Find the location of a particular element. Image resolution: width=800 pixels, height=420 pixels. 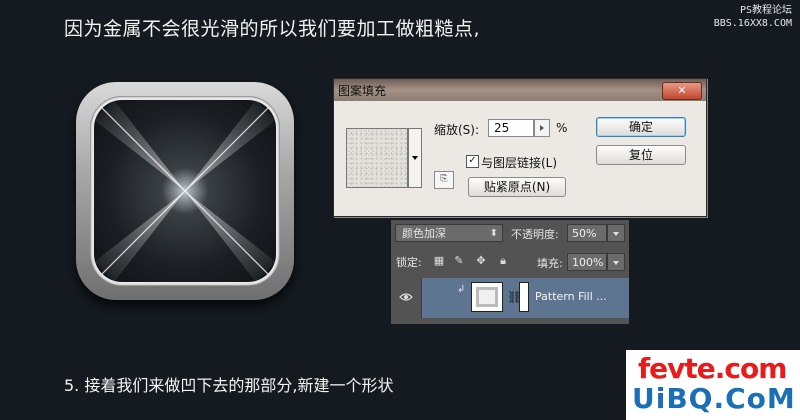

visibility-toggle is located at coordinates (406, 298).